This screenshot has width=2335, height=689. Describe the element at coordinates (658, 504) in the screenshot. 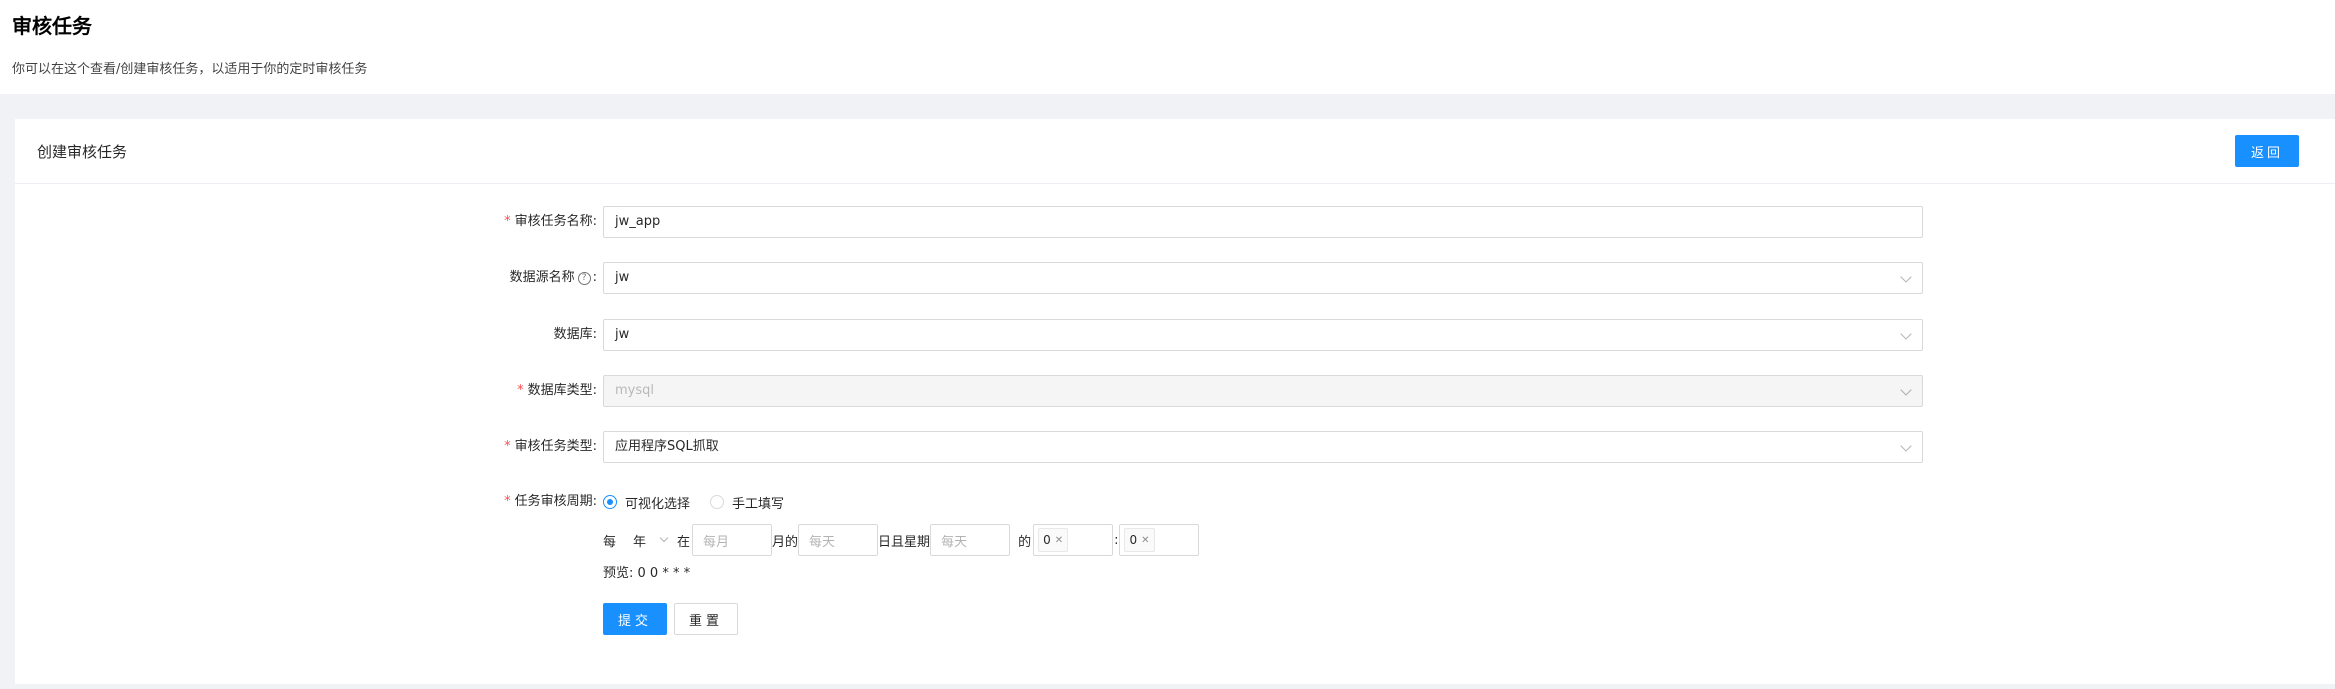

I see `radio-visual-label: 可视化选择` at that location.